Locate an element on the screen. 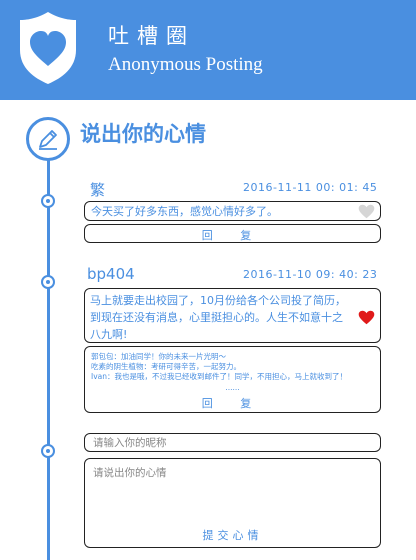  timeline-line is located at coordinates (48, 359).